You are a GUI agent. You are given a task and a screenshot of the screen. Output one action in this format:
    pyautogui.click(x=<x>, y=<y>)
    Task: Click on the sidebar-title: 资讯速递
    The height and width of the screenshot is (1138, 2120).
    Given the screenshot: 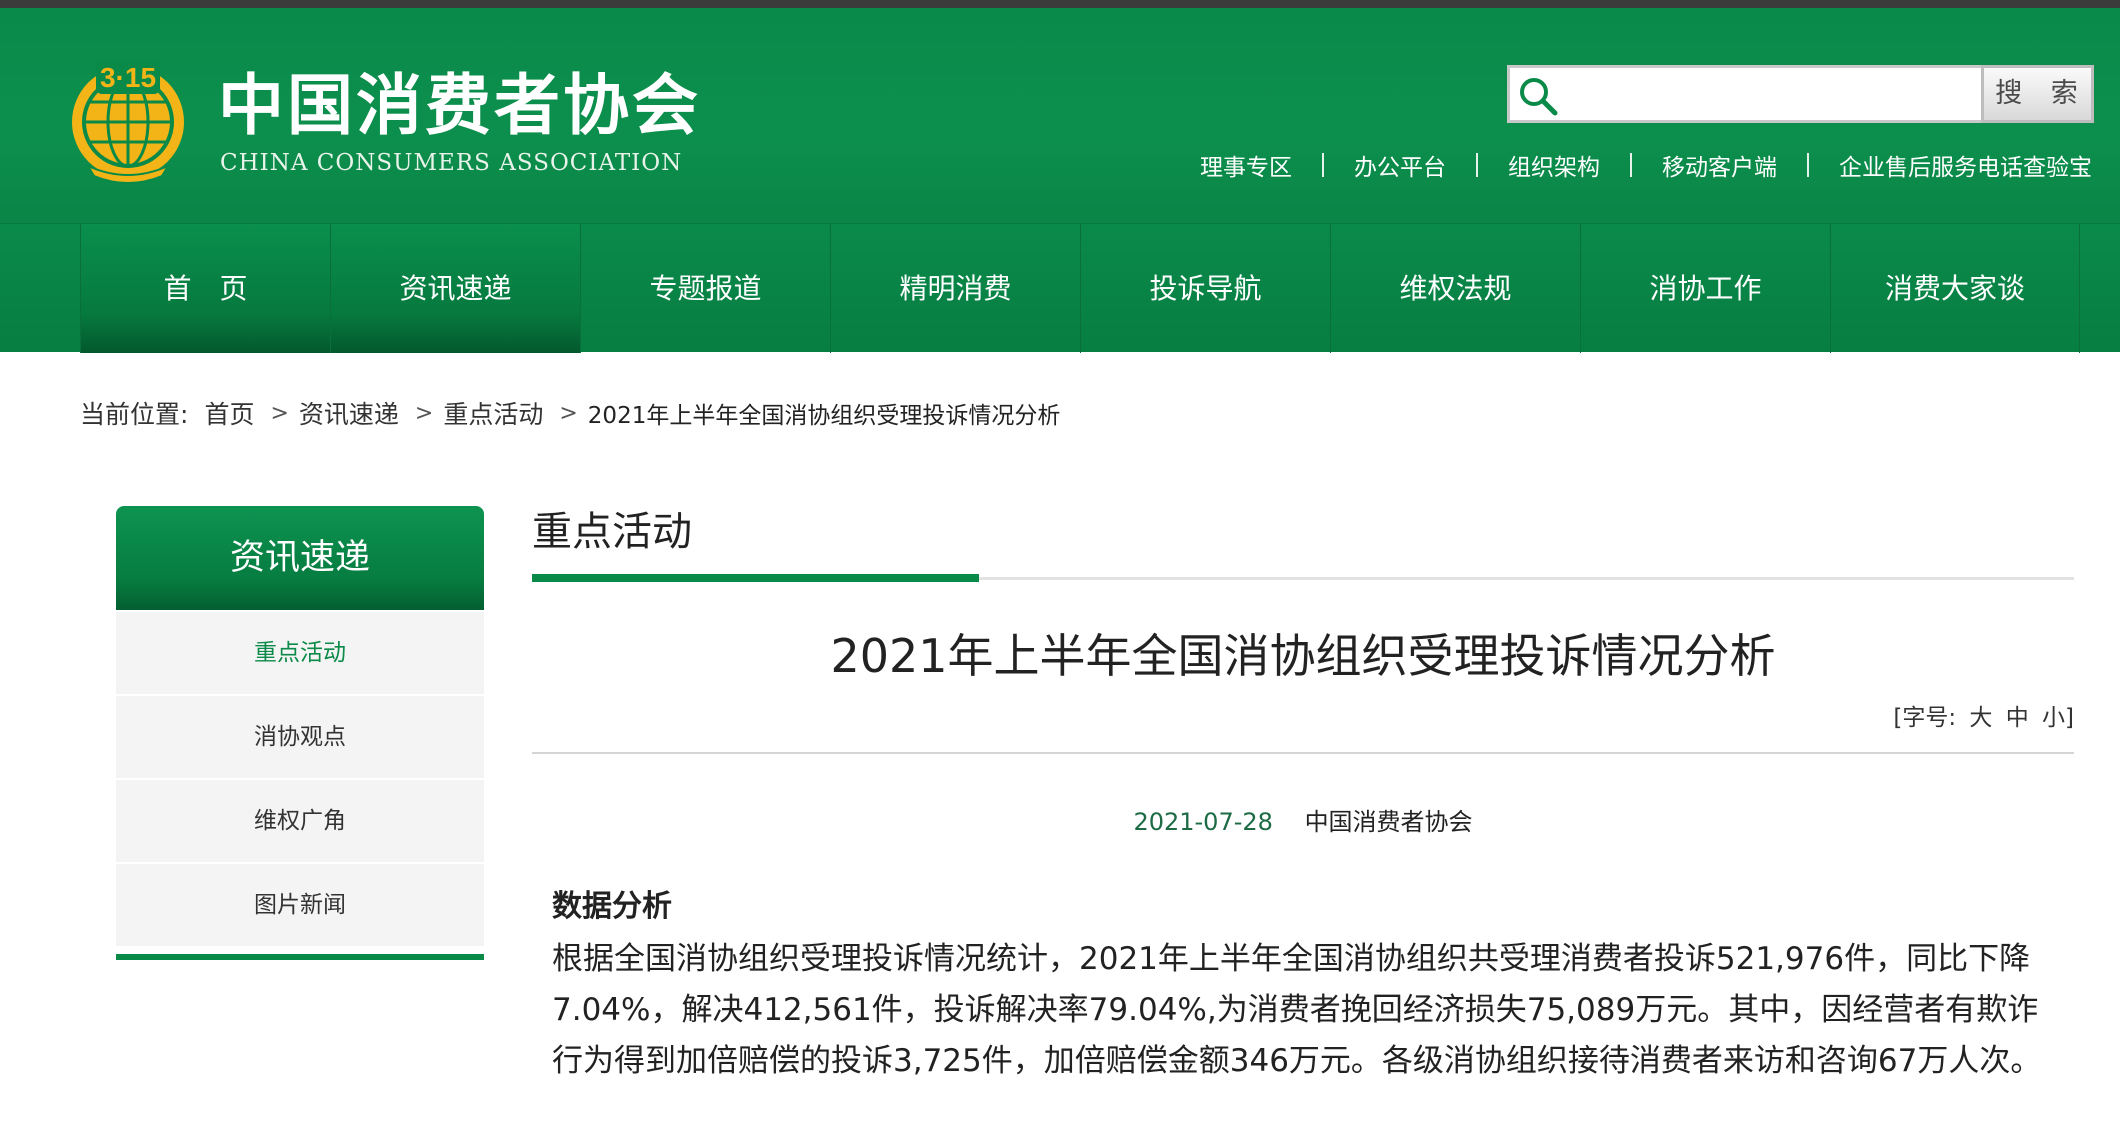 What is the action you would take?
    pyautogui.click(x=300, y=558)
    